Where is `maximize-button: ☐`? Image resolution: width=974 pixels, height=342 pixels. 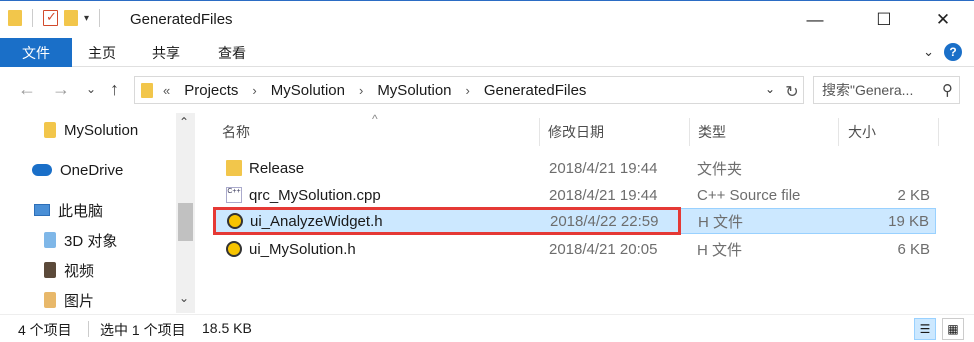 maximize-button: ☐ is located at coordinates (884, 20).